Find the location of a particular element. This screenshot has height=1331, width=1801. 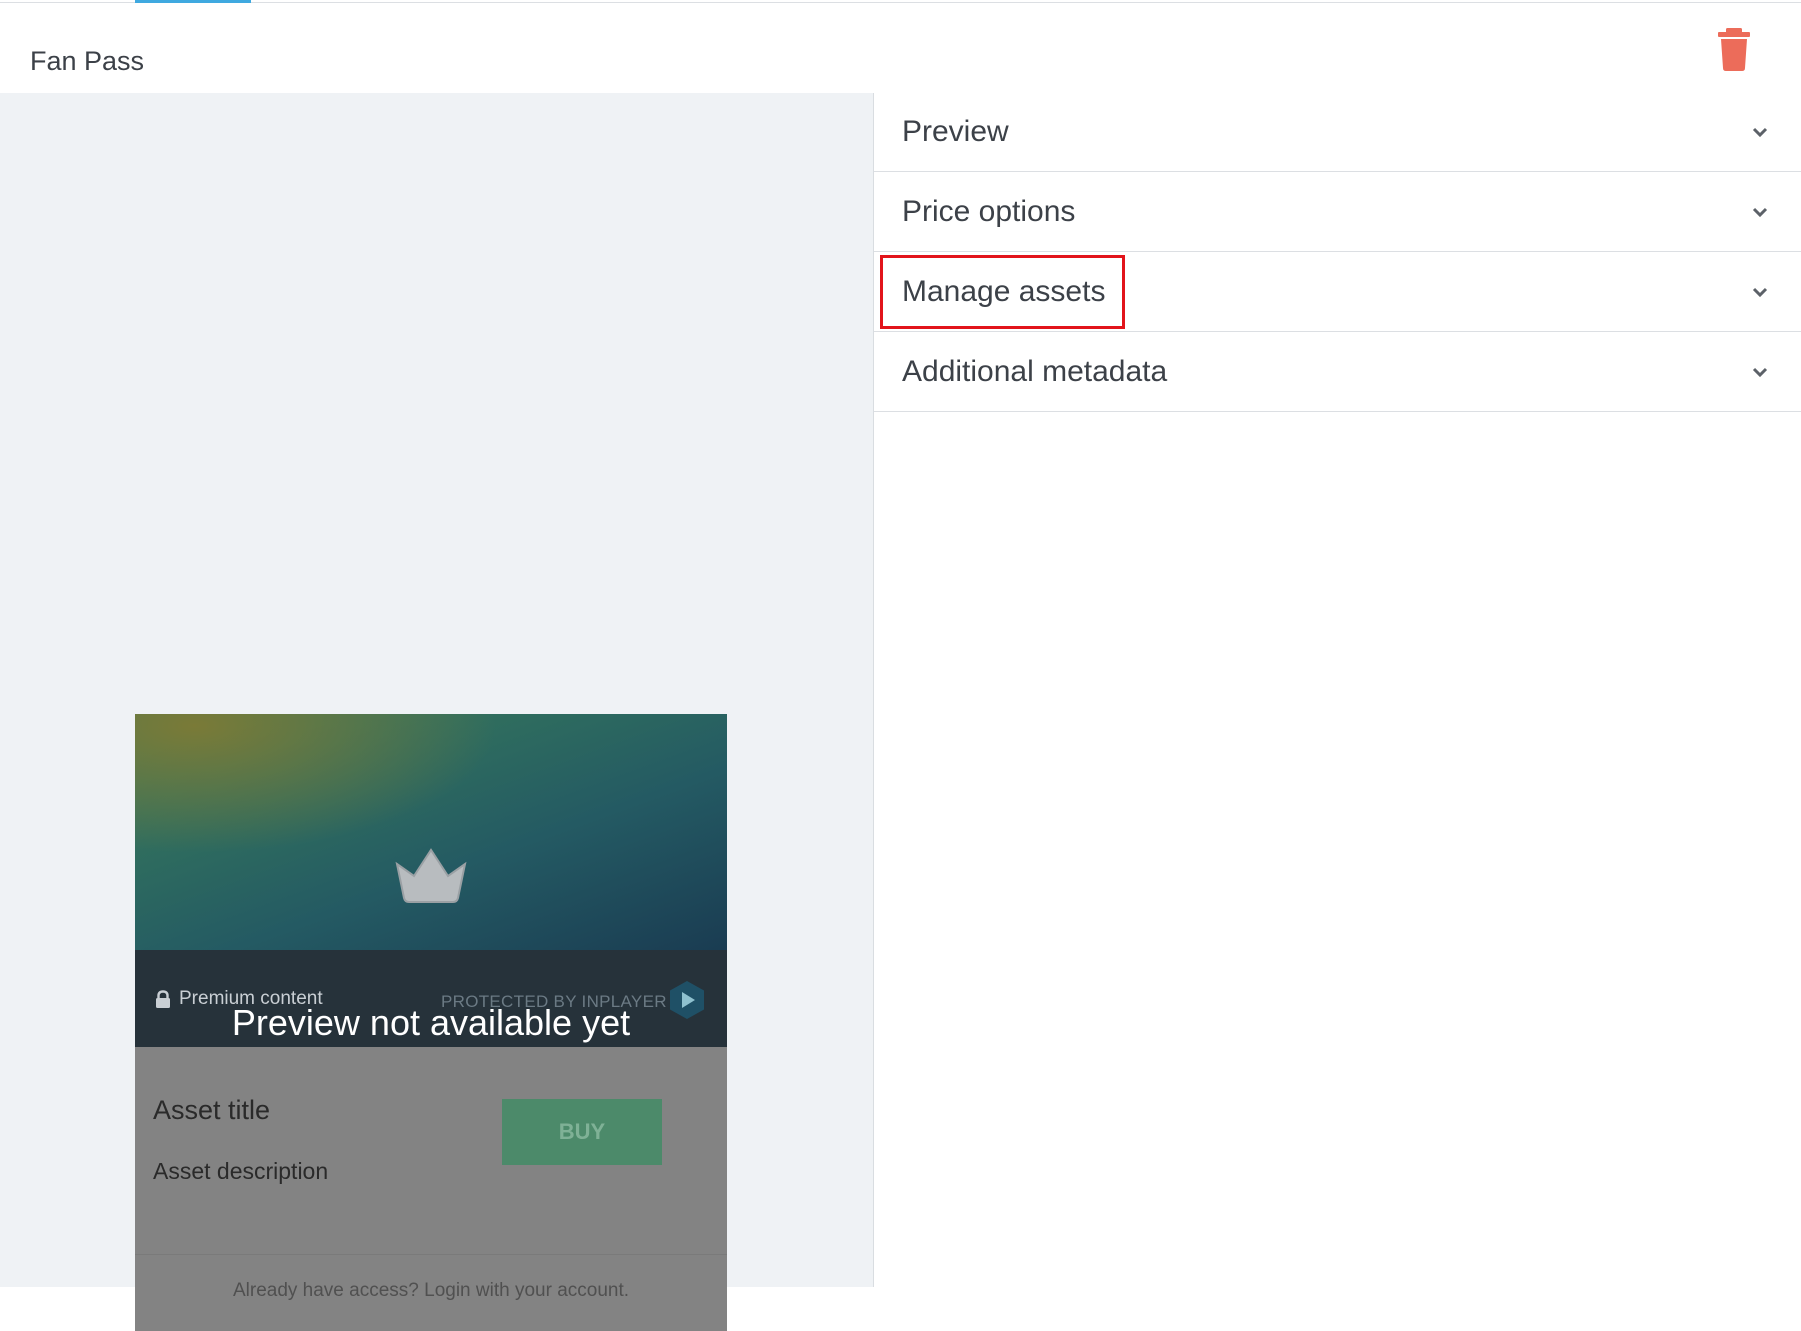

trash-icon is located at coordinates (1734, 49).